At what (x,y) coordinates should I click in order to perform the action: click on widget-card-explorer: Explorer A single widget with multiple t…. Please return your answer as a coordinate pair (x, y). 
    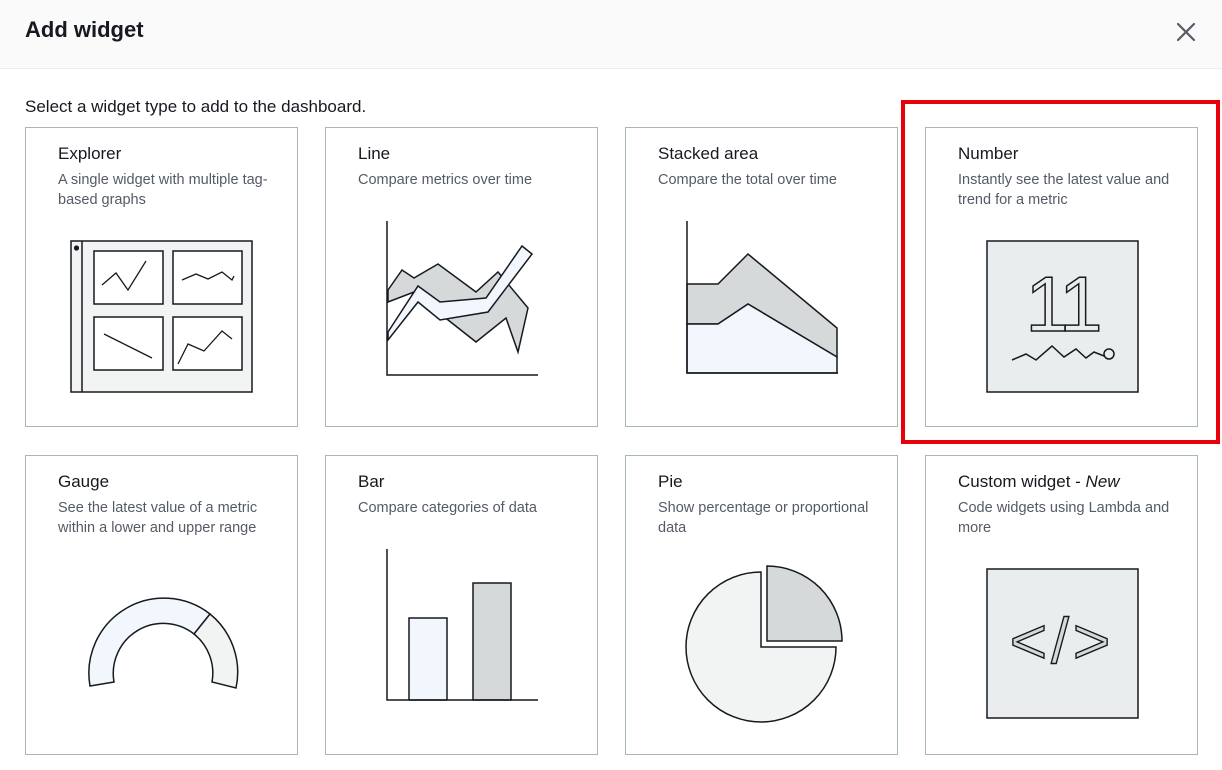
    Looking at the image, I should click on (161, 277).